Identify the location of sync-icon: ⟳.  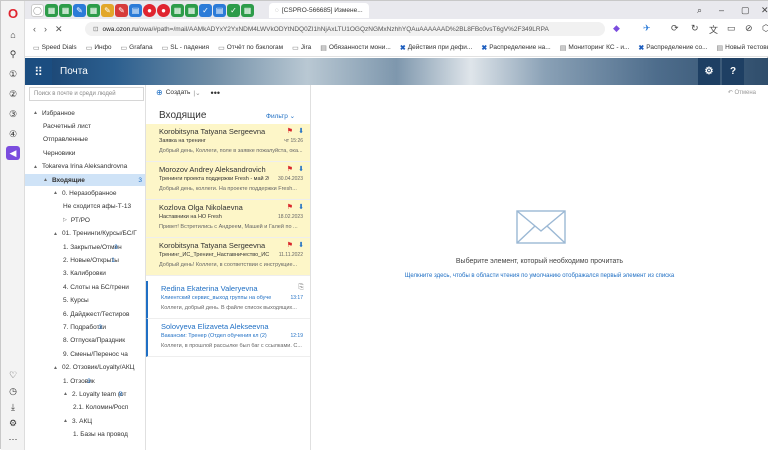
(675, 28).